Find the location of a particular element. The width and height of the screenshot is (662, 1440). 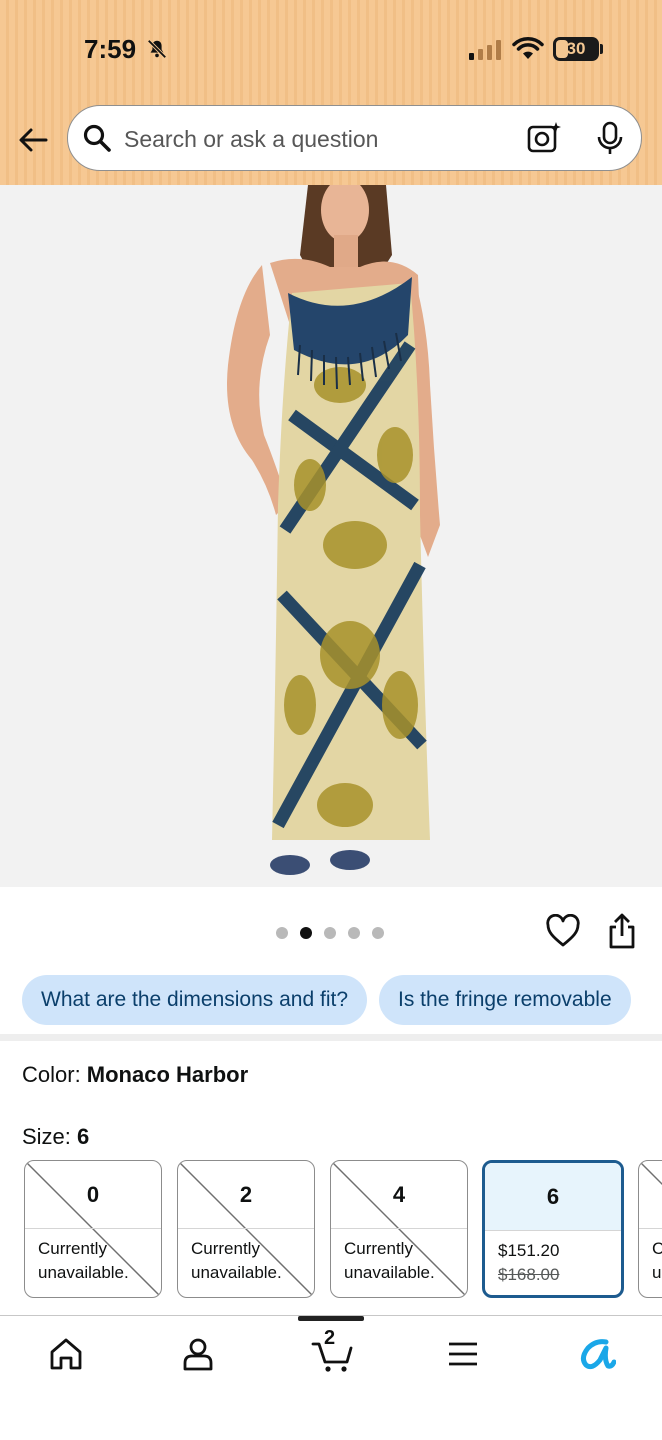

microphone-icon is located at coordinates (610, 138).